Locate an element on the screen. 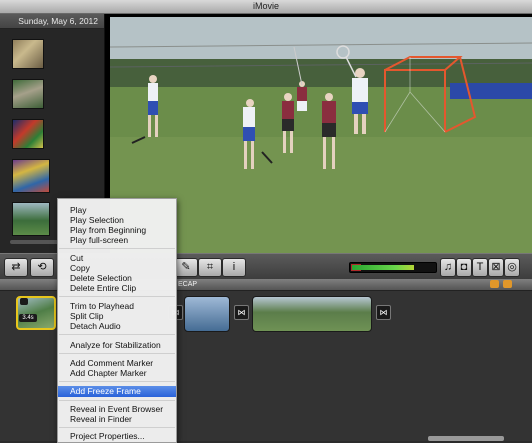 This screenshot has height=443, width=532. menu-item-analyze-stabilization: Analyze for Stabilization is located at coordinates (117, 345).